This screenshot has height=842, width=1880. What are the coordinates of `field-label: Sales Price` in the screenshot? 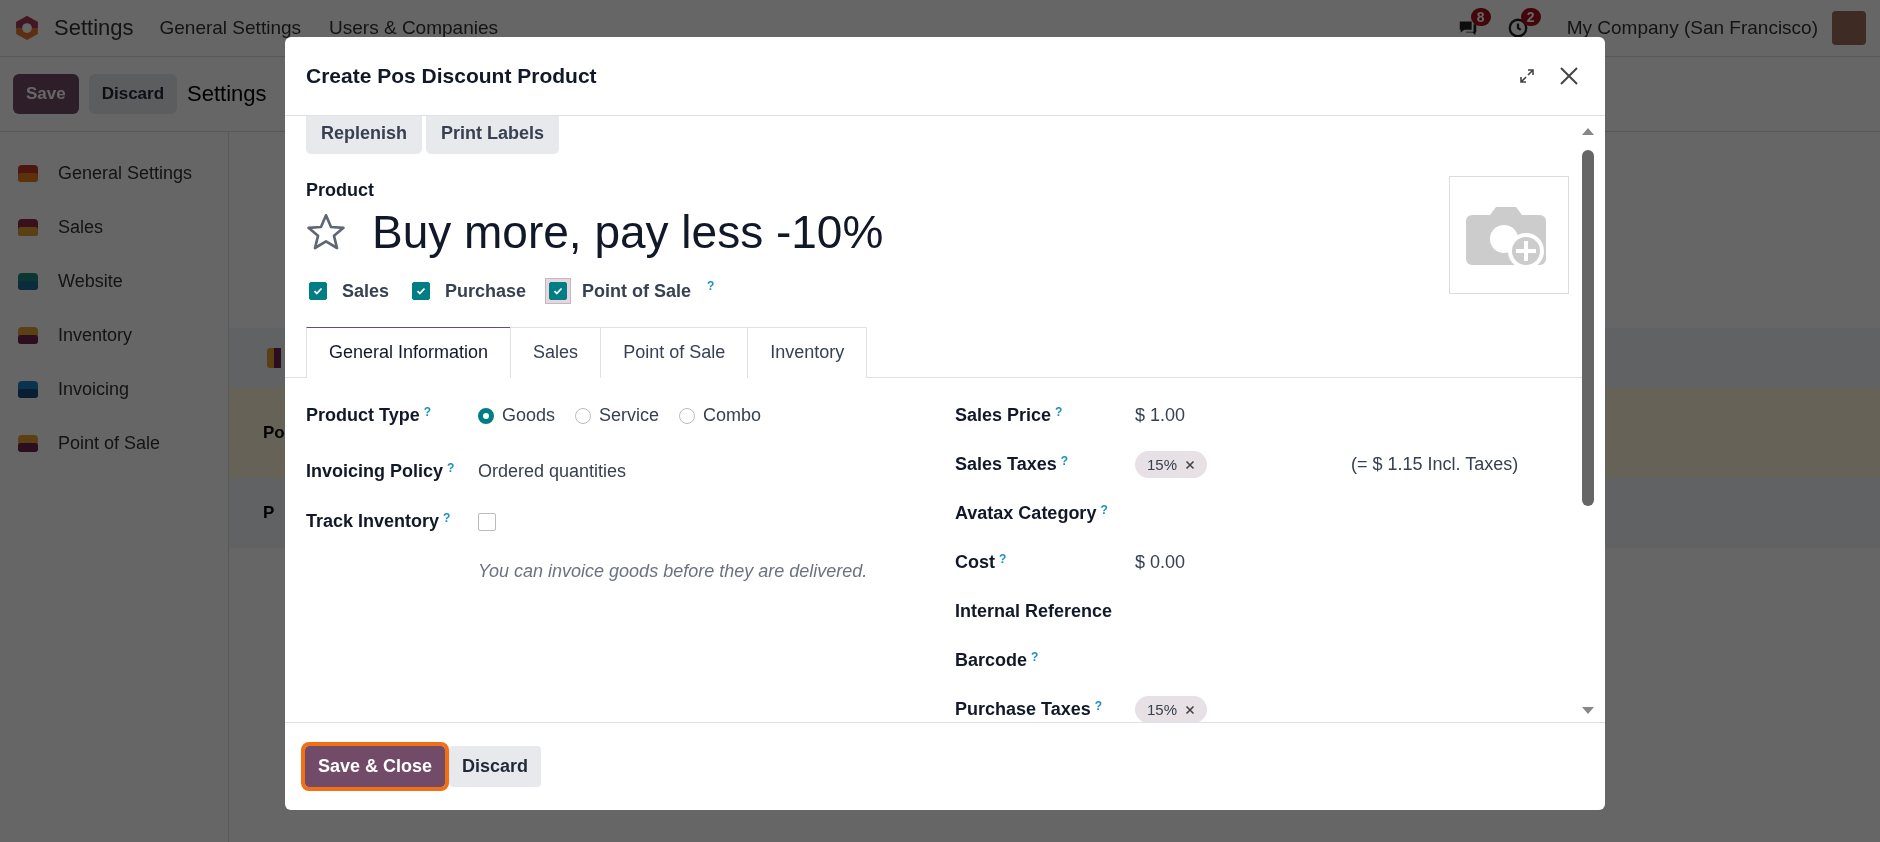 It's located at (1003, 415).